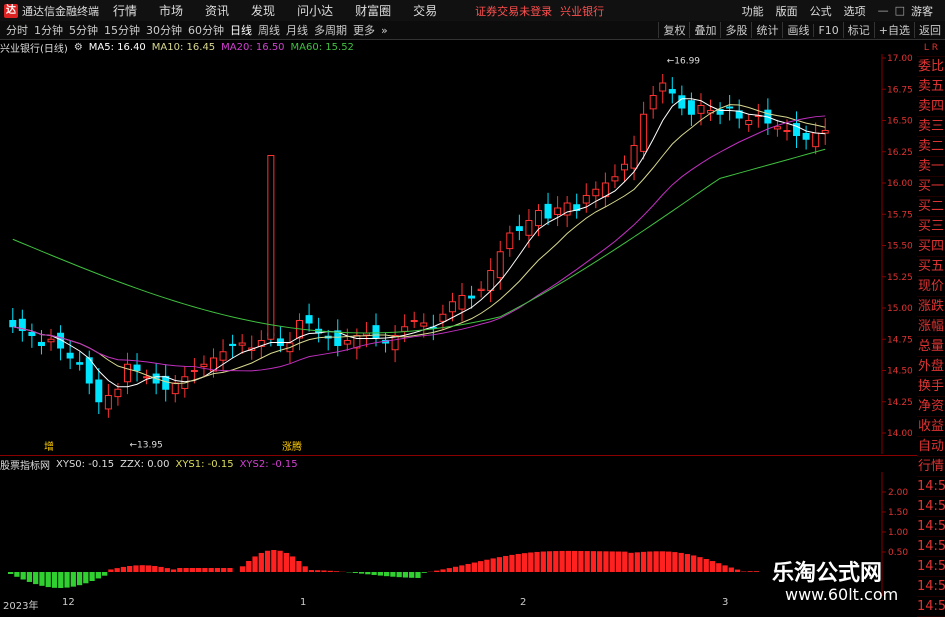  Describe the element at coordinates (673, 30) in the screenshot. I see `adjust-button: 复权` at that location.